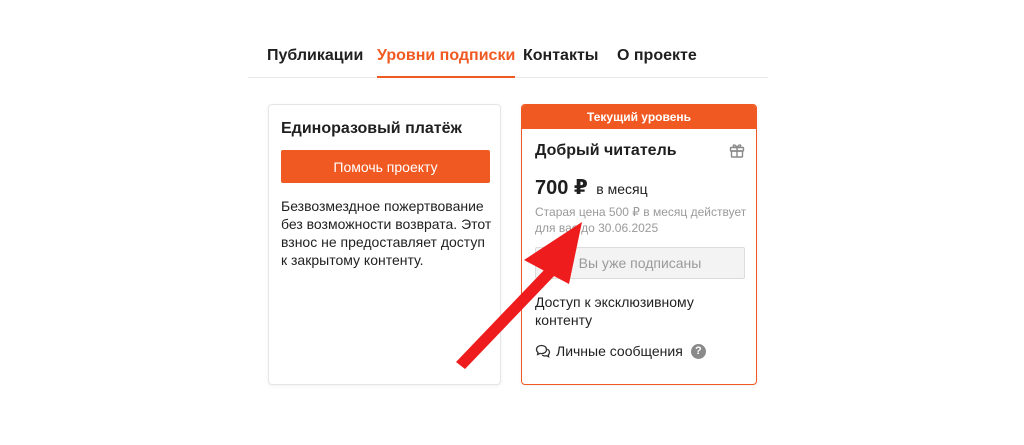  Describe the element at coordinates (639, 117) in the screenshot. I see `current-level-badge: Текущий уровень` at that location.